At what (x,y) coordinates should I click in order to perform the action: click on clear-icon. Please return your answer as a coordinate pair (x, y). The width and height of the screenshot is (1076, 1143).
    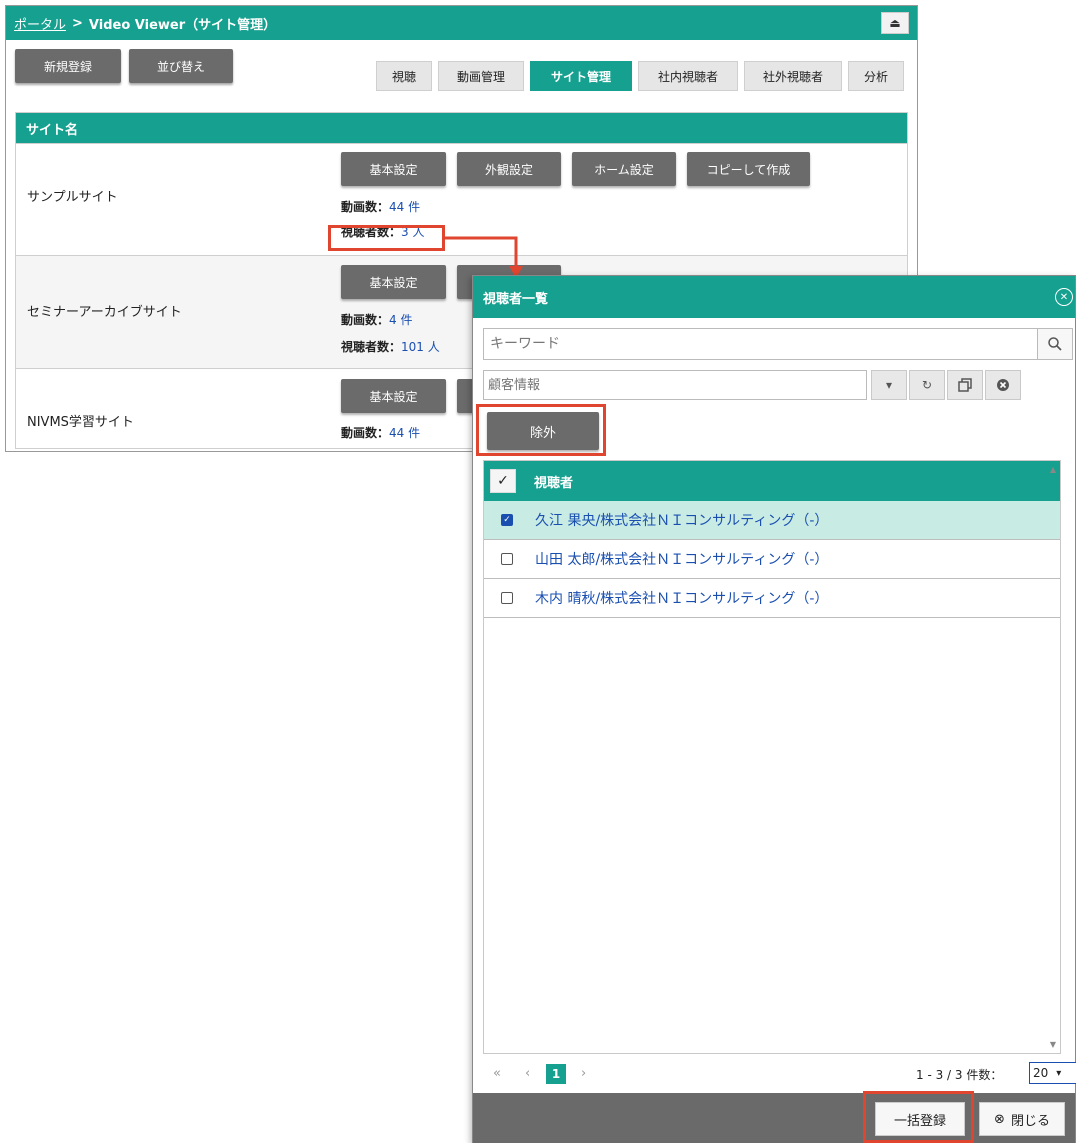
    Looking at the image, I should click on (1003, 385).